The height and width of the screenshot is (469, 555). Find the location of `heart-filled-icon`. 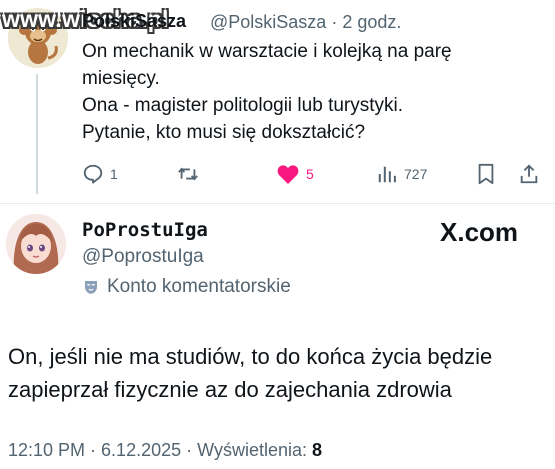

heart-filled-icon is located at coordinates (288, 174).